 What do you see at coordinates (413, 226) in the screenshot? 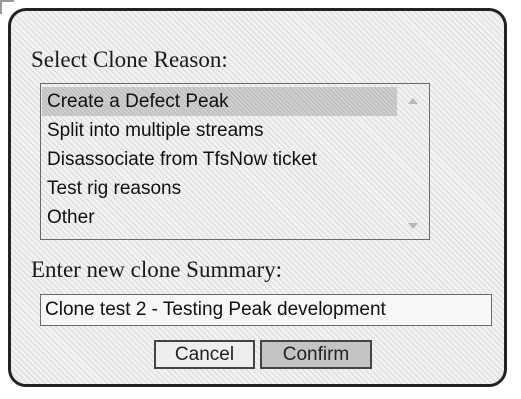
I see `chevron-down-icon` at bounding box center [413, 226].